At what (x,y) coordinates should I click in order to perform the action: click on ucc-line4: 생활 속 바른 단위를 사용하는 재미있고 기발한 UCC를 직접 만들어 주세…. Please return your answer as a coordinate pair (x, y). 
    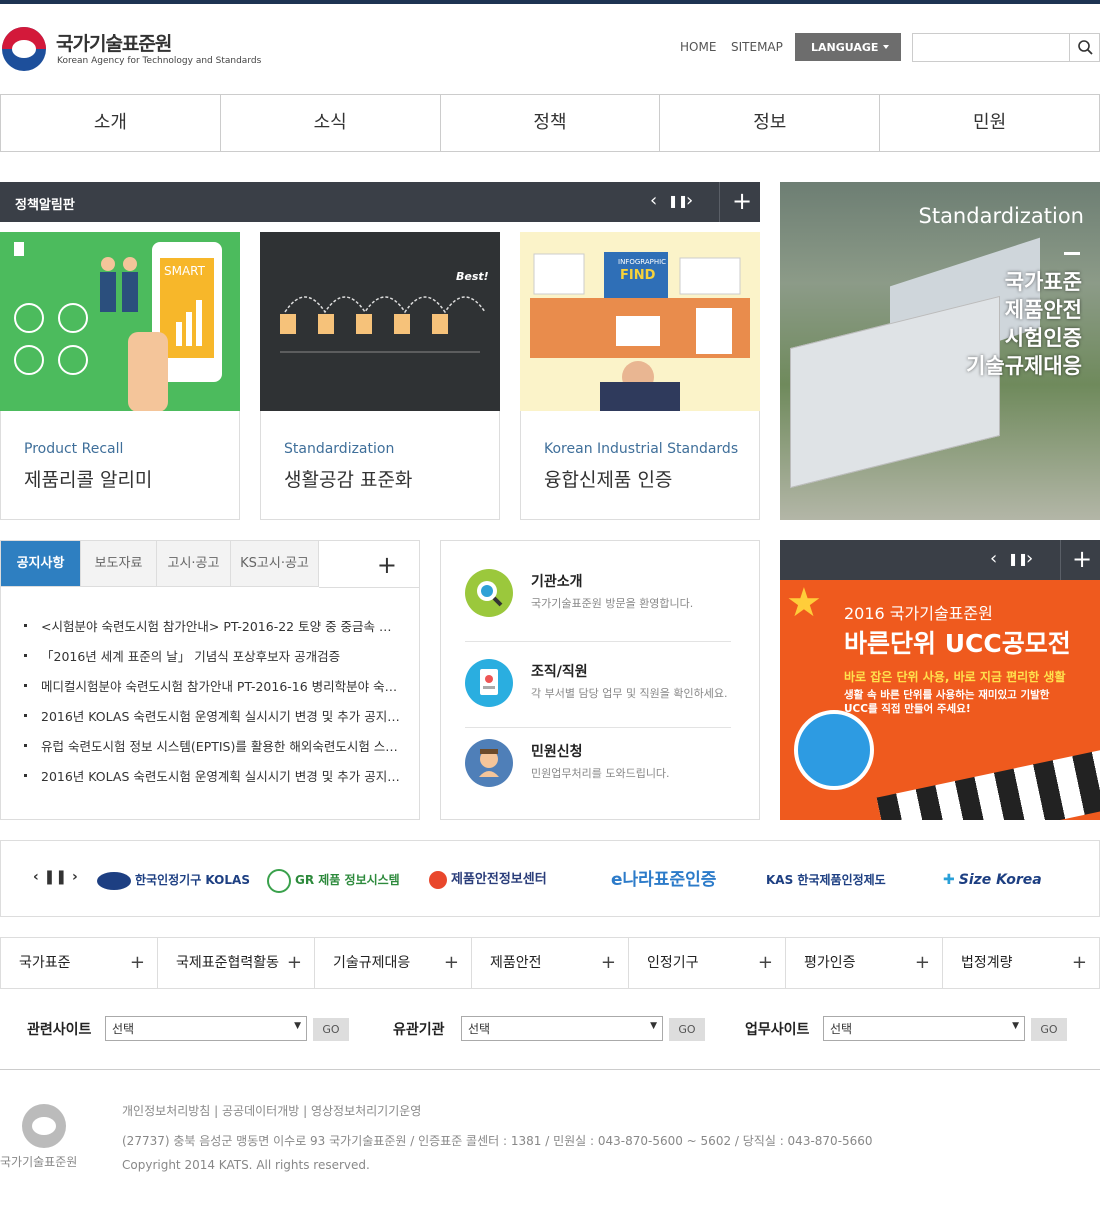
    Looking at the image, I should click on (947, 702).